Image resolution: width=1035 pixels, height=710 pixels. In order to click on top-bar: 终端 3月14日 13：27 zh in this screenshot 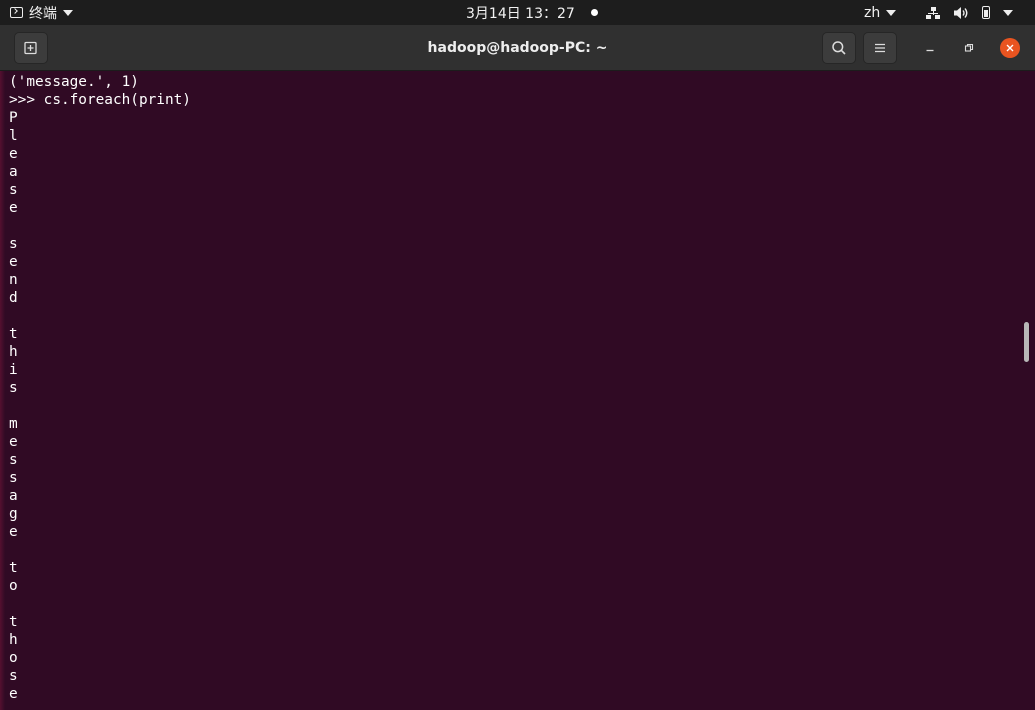, I will do `click(517, 12)`.